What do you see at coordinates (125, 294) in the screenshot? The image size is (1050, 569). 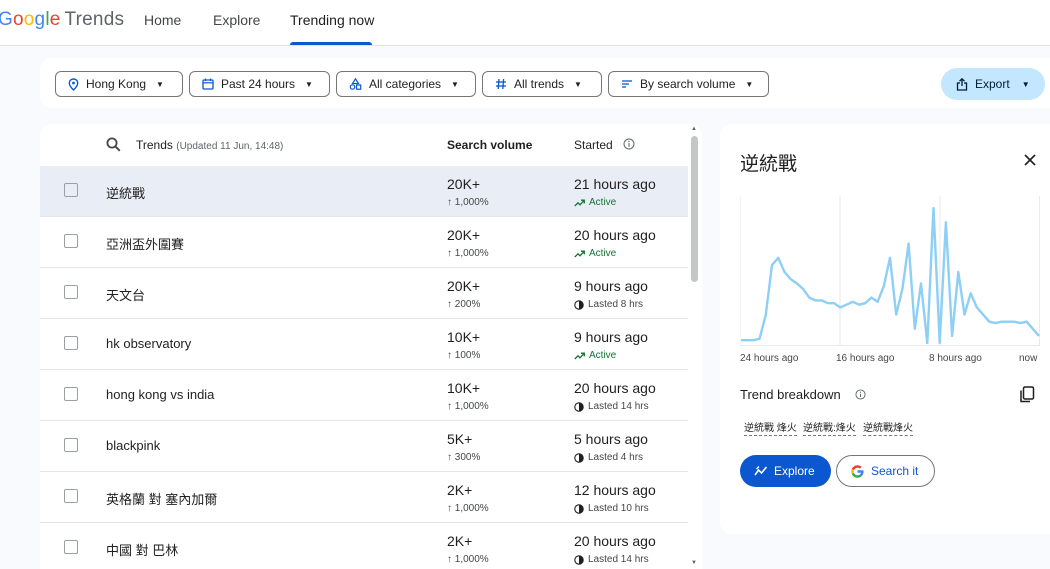 I see `trend-name: 天文台` at bounding box center [125, 294].